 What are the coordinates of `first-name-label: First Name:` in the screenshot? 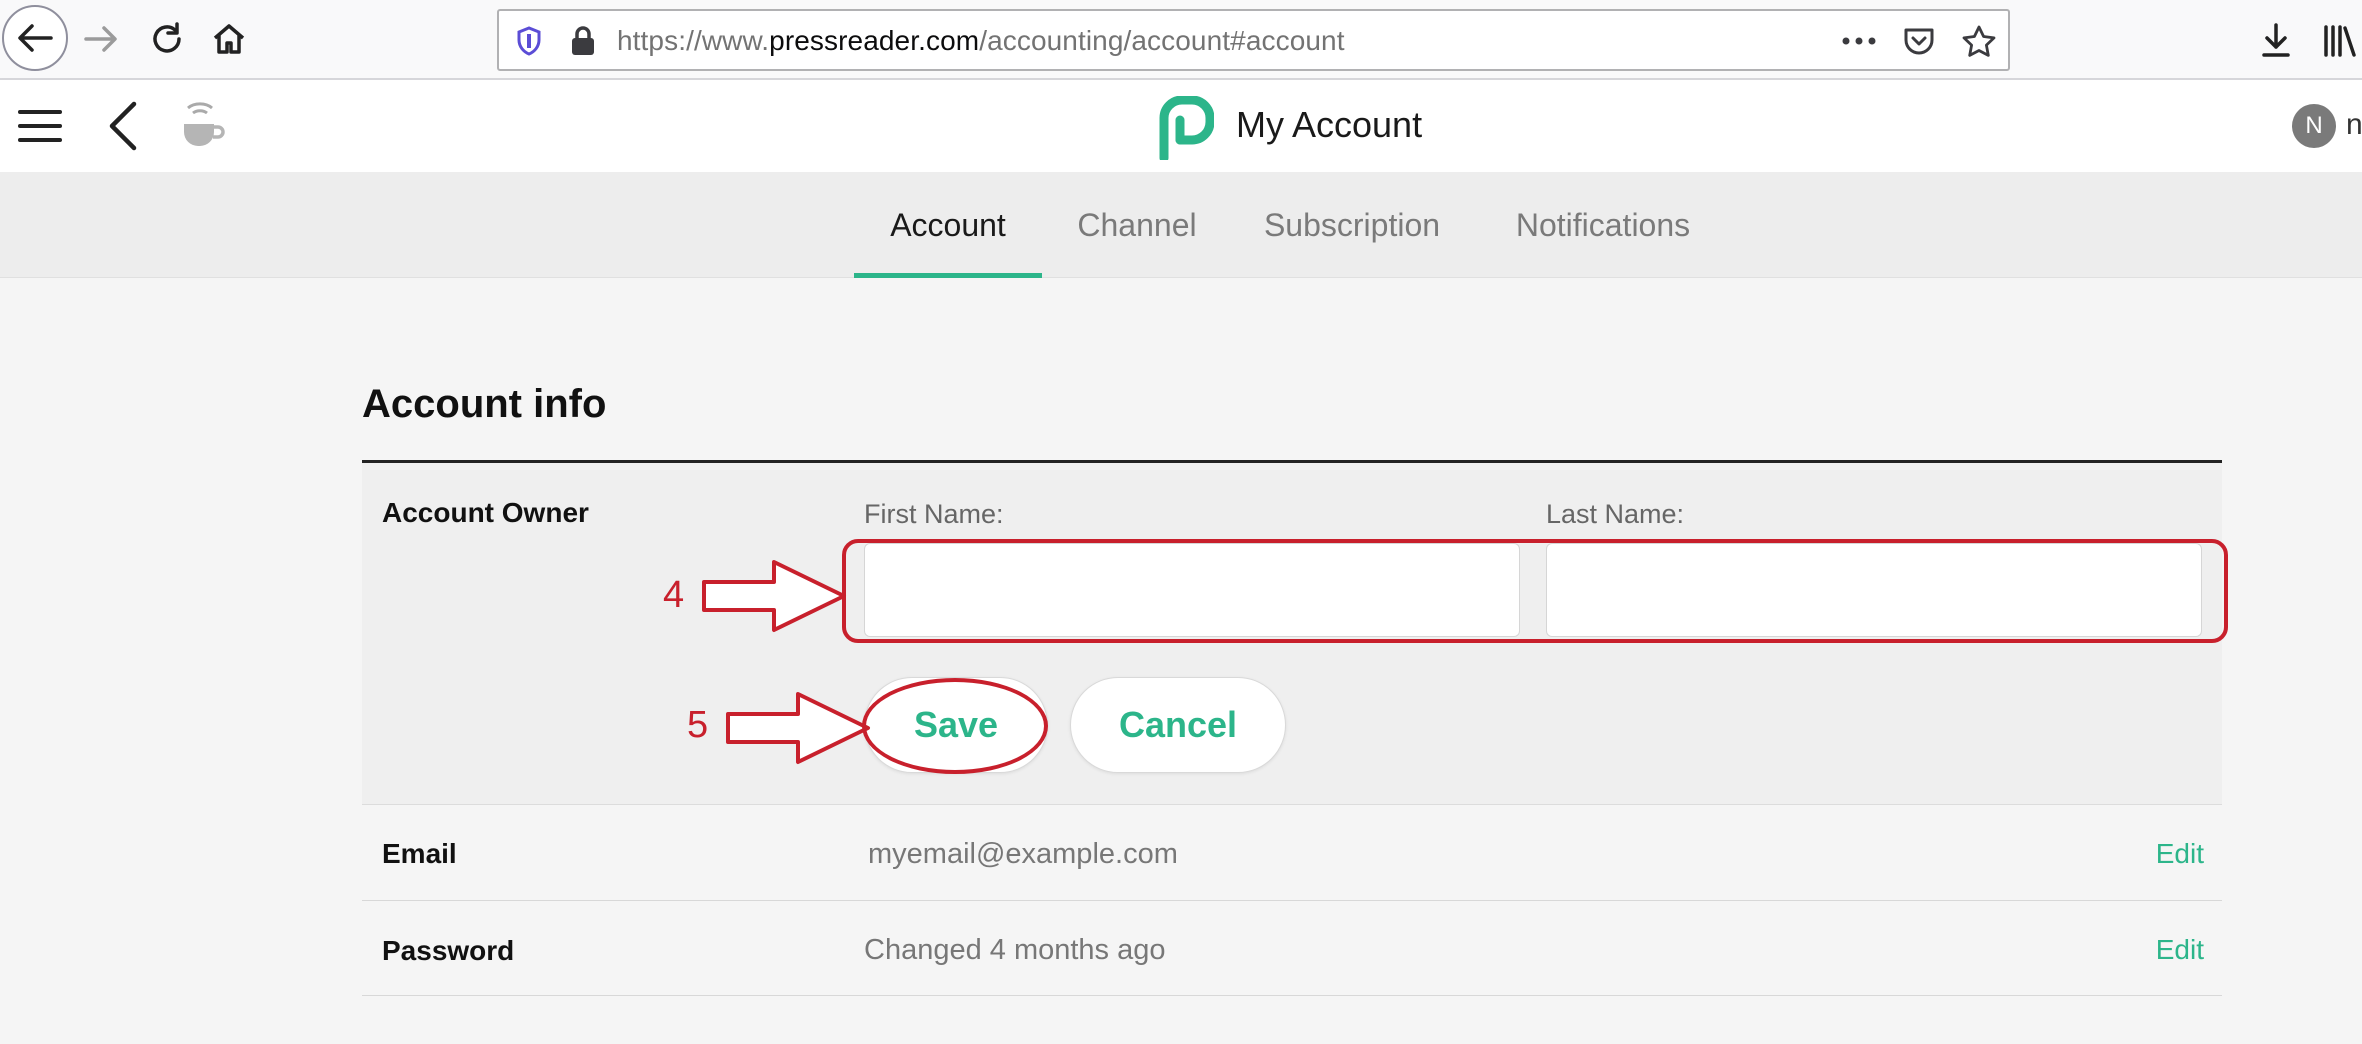 It's located at (934, 514).